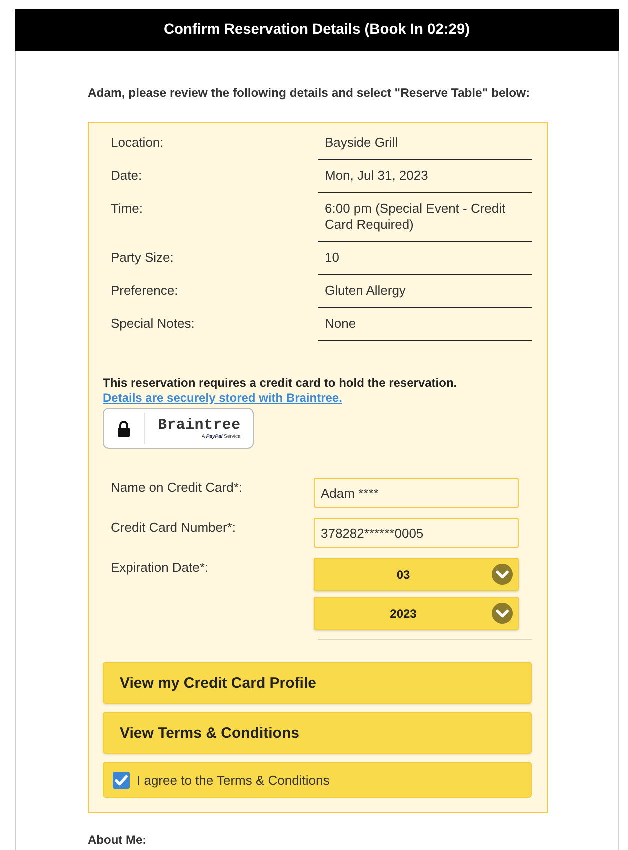 This screenshot has width=628, height=850. What do you see at coordinates (425, 258) in the screenshot?
I see `detail-value: 10` at bounding box center [425, 258].